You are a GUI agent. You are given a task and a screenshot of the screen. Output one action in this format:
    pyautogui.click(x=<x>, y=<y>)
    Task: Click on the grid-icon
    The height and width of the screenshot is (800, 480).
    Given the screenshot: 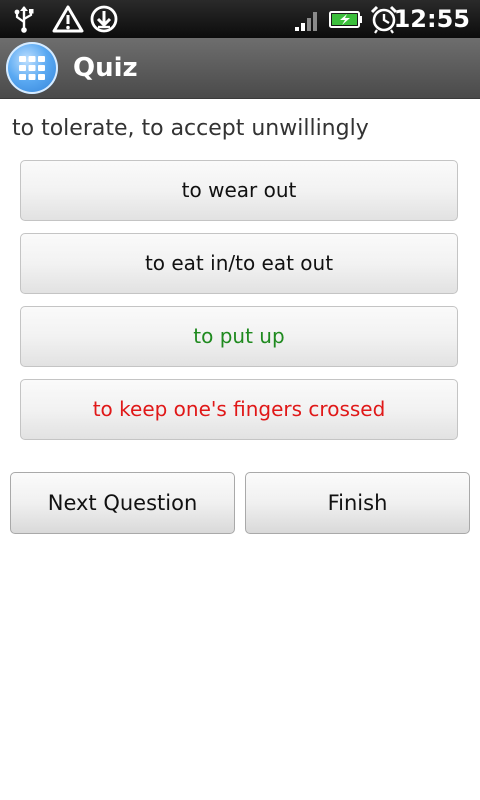 What is the action you would take?
    pyautogui.click(x=32, y=68)
    